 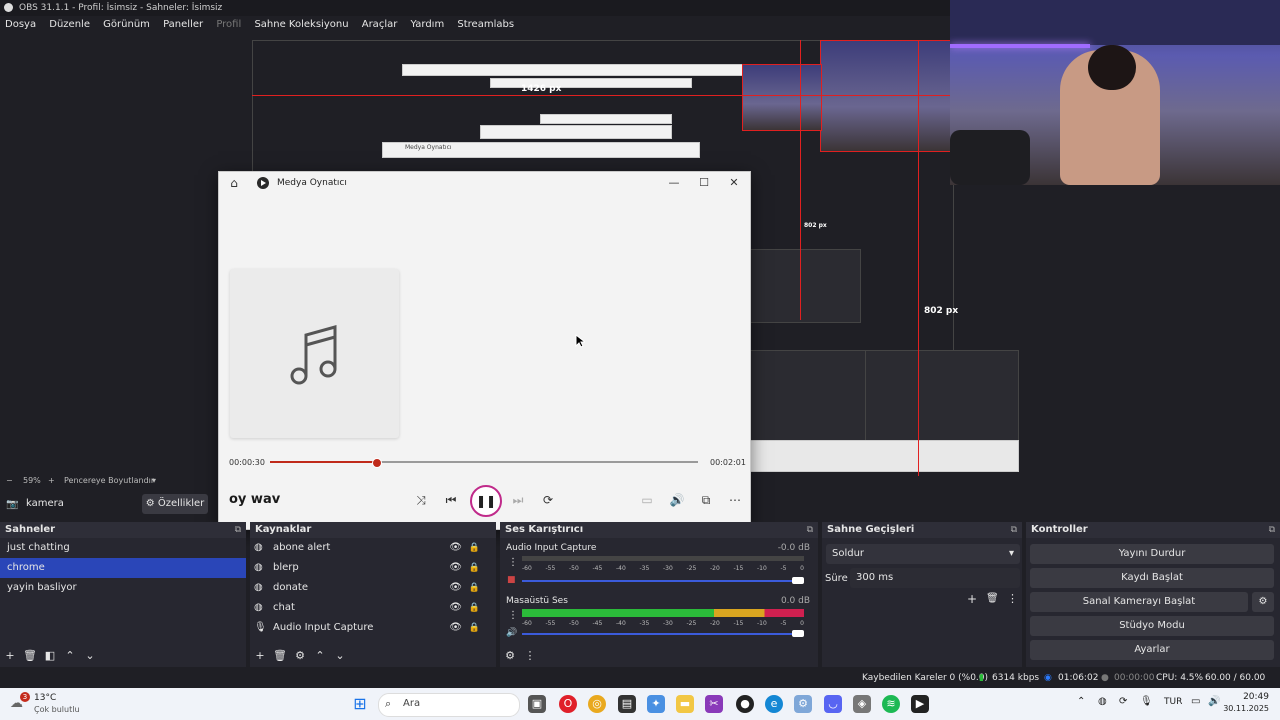 What do you see at coordinates (123, 548) in the screenshot?
I see `scene-item: just chatting` at bounding box center [123, 548].